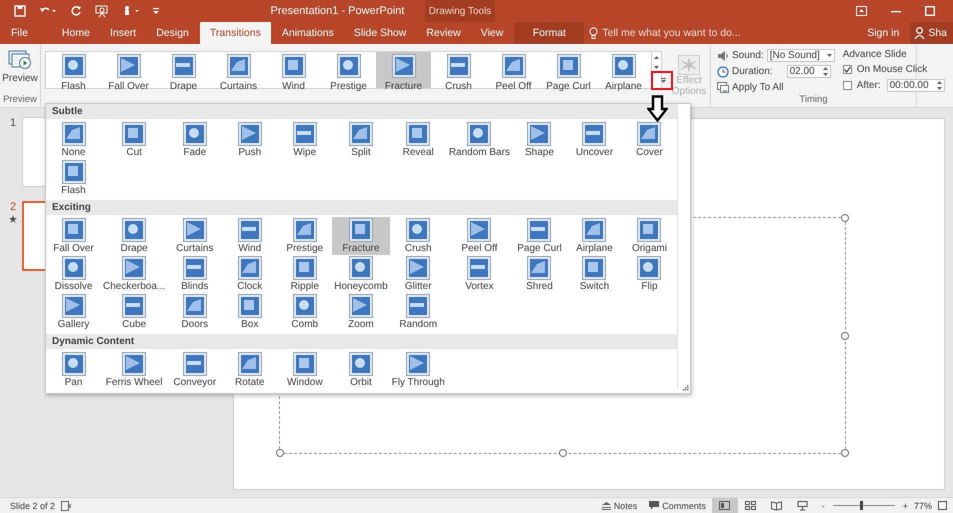 The width and height of the screenshot is (953, 513). I want to click on window-title: Presentation1 - PowerPoint, so click(338, 11).